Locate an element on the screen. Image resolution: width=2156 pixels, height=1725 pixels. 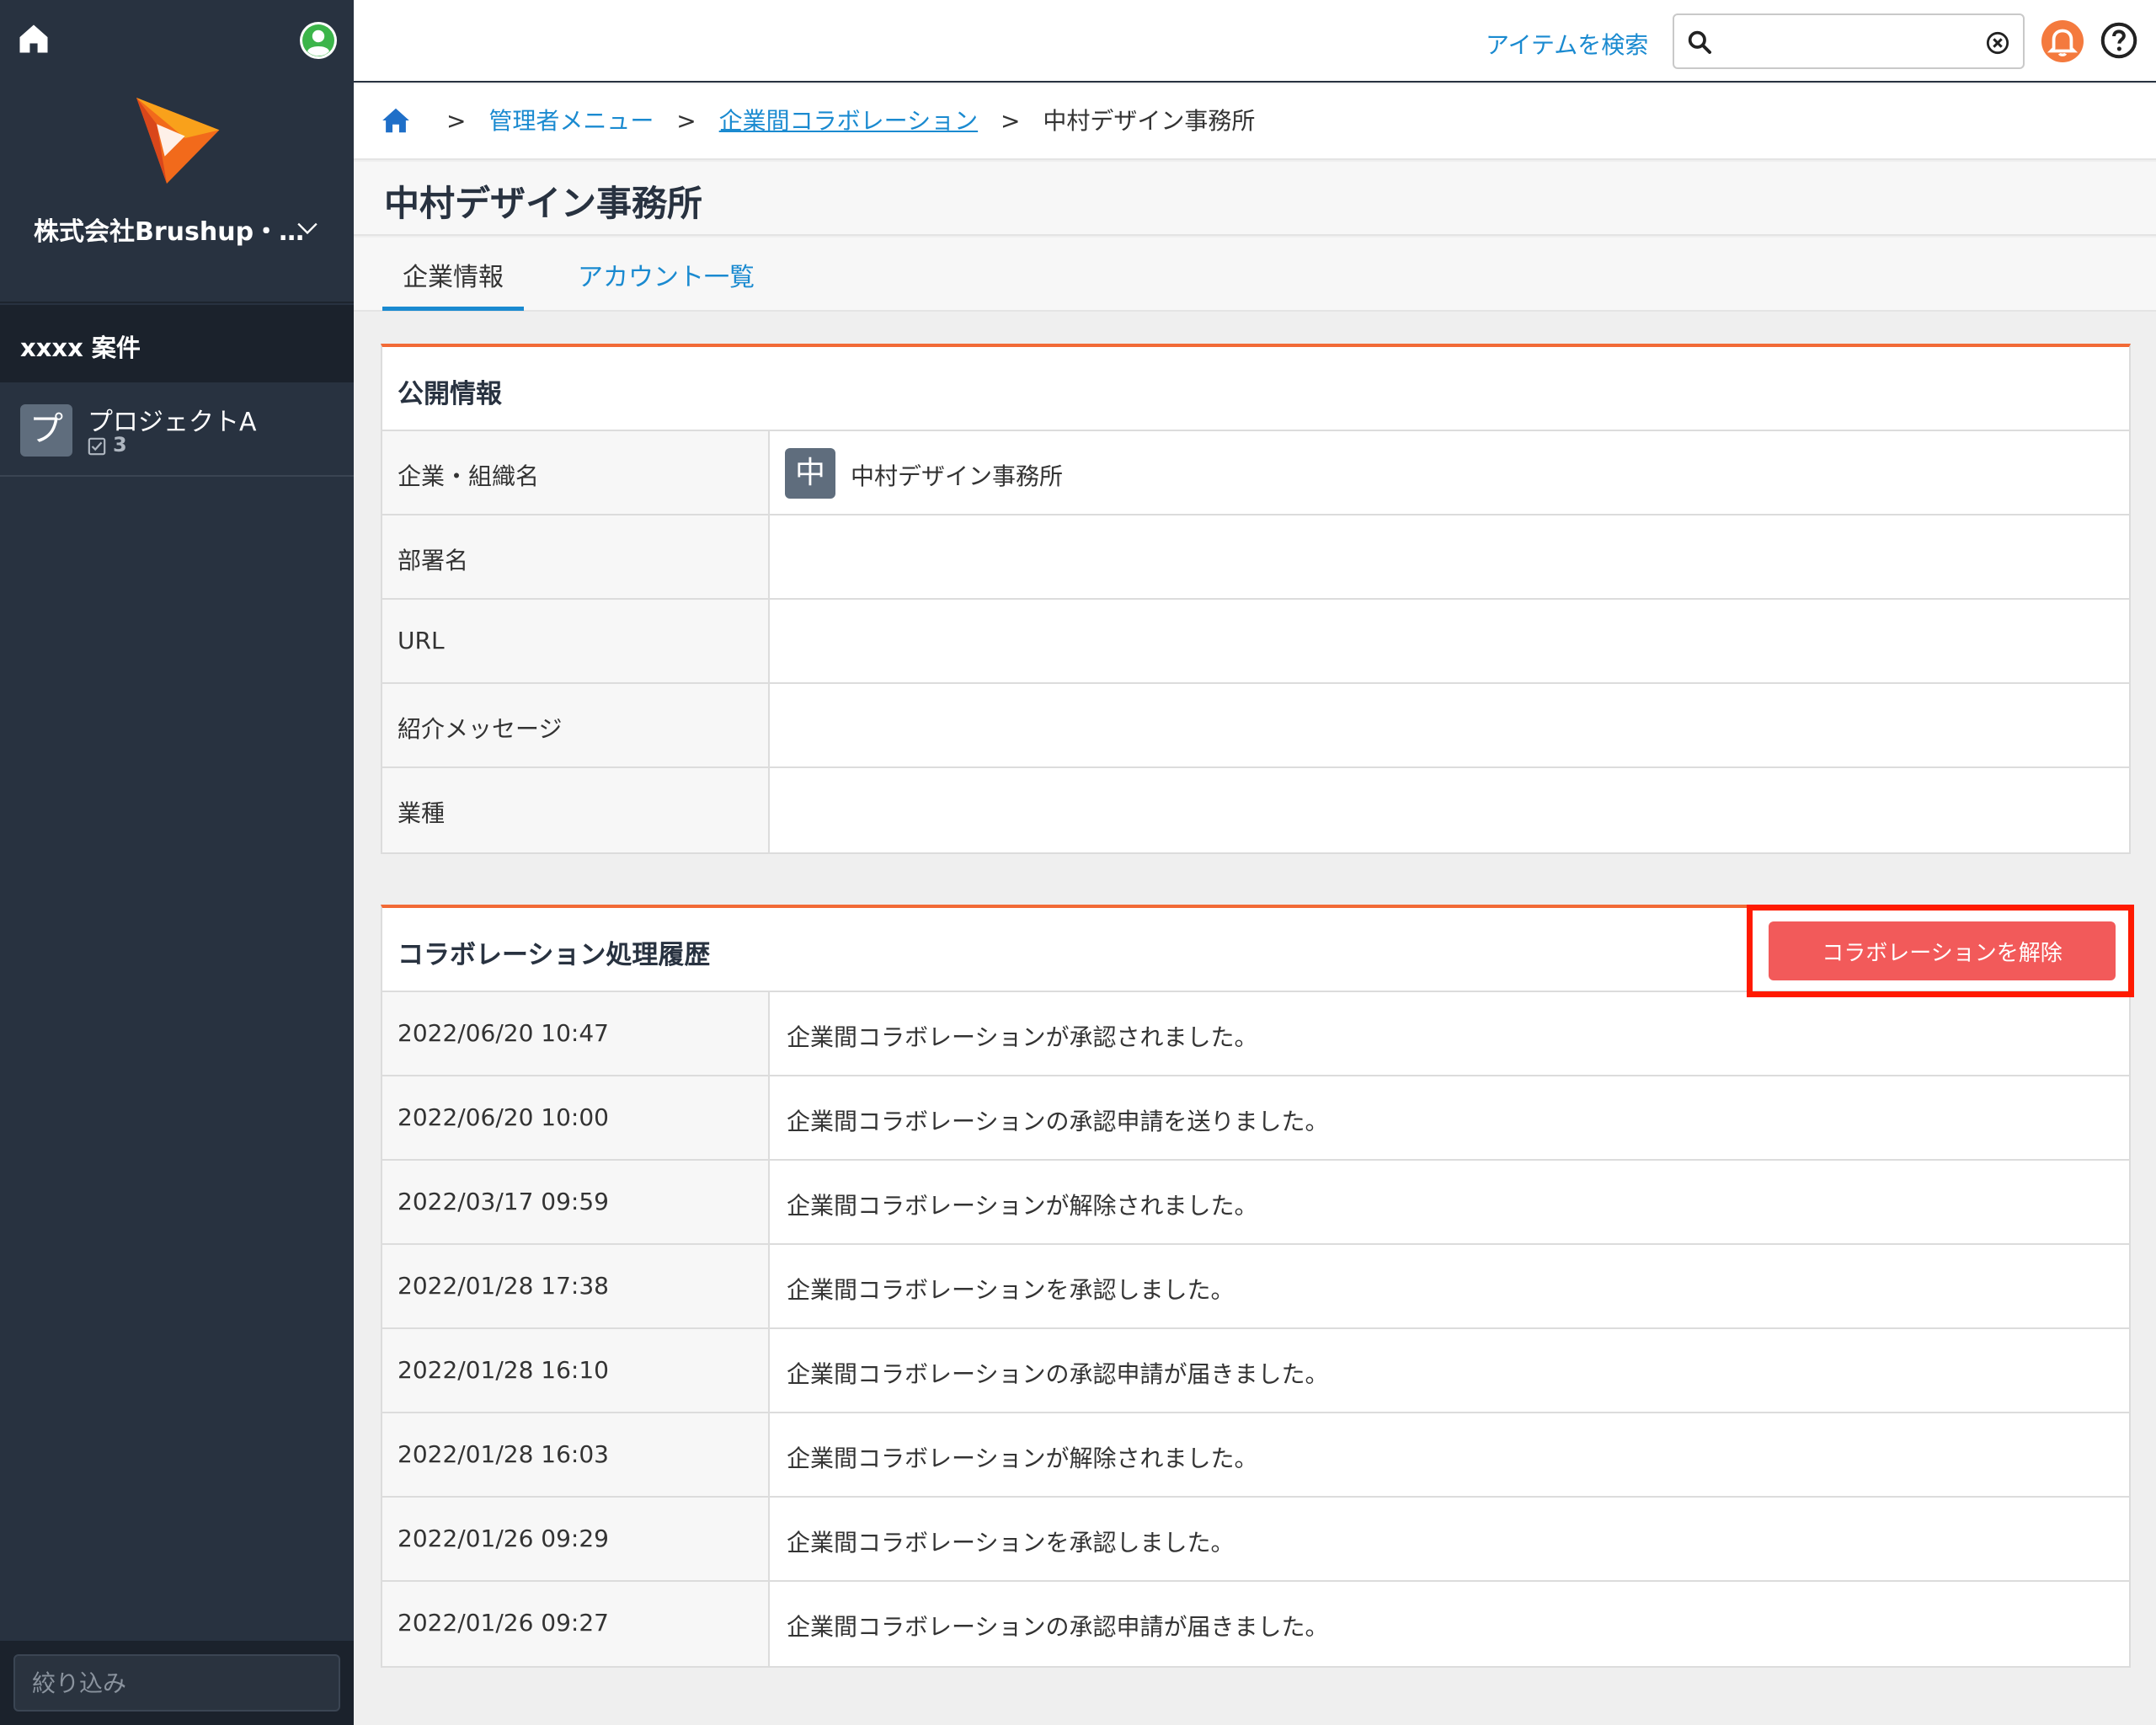
history-time: 2022/01/26 09:29 is located at coordinates (576, 1539).